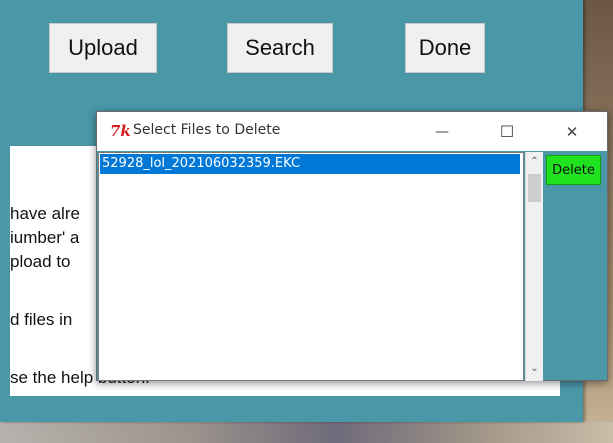 This screenshot has width=613, height=443. I want to click on done-button: Done, so click(445, 48).